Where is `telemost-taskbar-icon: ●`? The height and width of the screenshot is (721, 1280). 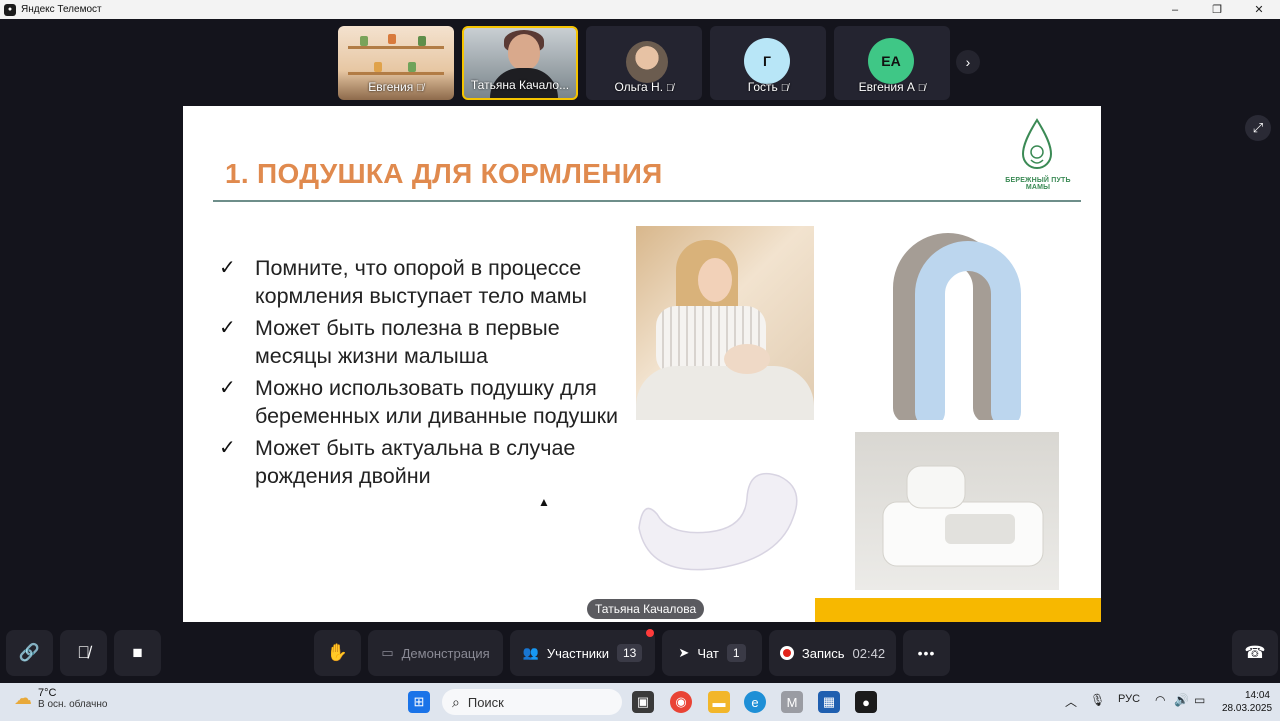
telemost-taskbar-icon: ● is located at coordinates (866, 702).